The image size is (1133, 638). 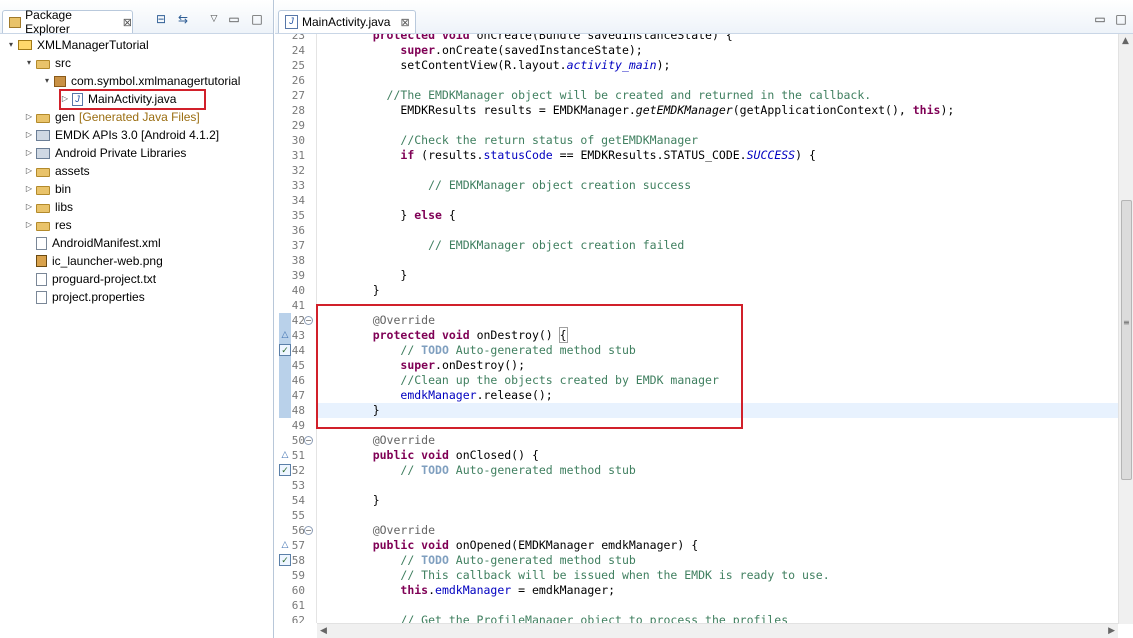 What do you see at coordinates (156, 81) in the screenshot?
I see `tree-item-label: com.symbol.xmlmanagertutorial` at bounding box center [156, 81].